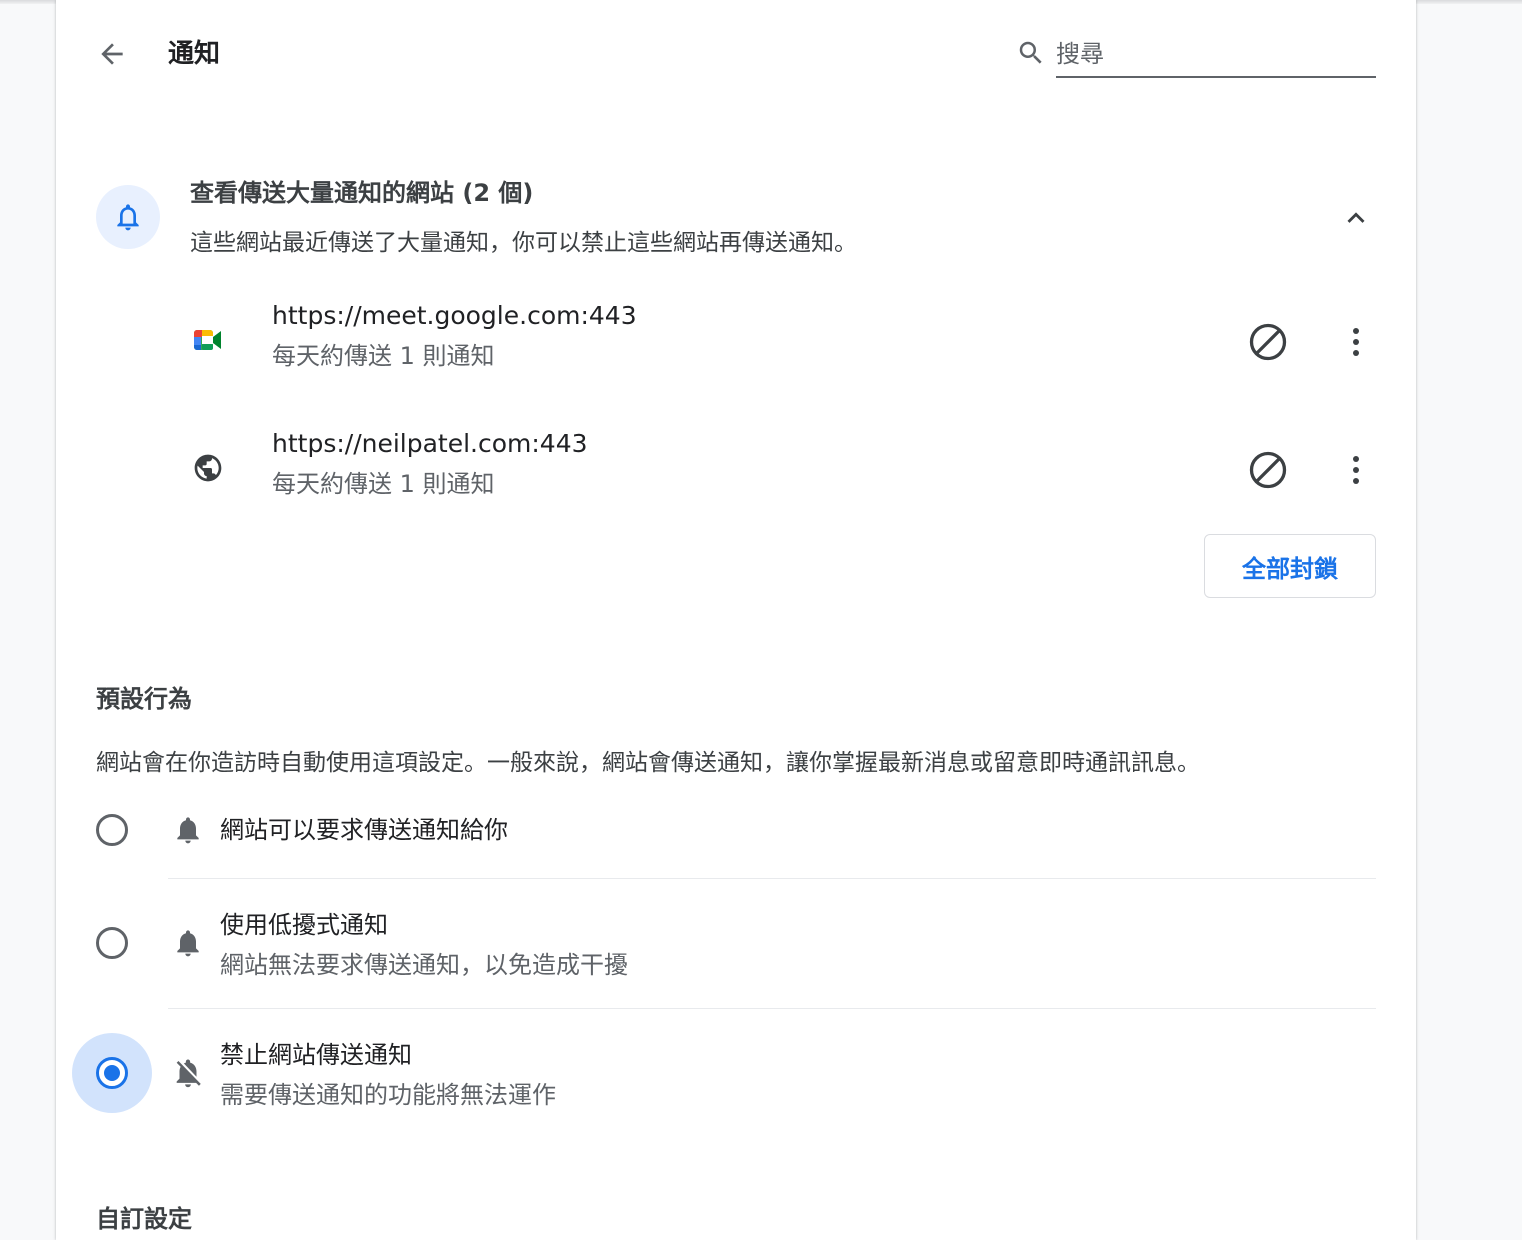  What do you see at coordinates (736, 943) in the screenshot?
I see `option-quiet-notifications: 使用低擾式通知 網站無法要求傳送通知，以免造成干擾` at bounding box center [736, 943].